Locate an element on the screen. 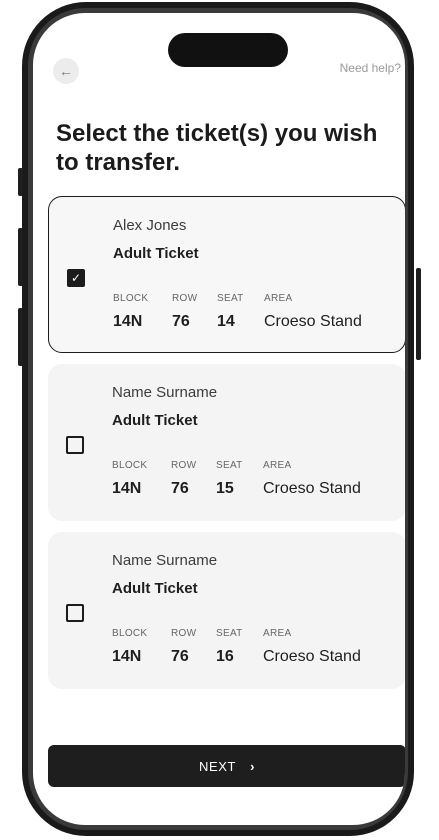 The height and width of the screenshot is (840, 439). ticket-holder-name: Alex Jones is located at coordinates (150, 225).